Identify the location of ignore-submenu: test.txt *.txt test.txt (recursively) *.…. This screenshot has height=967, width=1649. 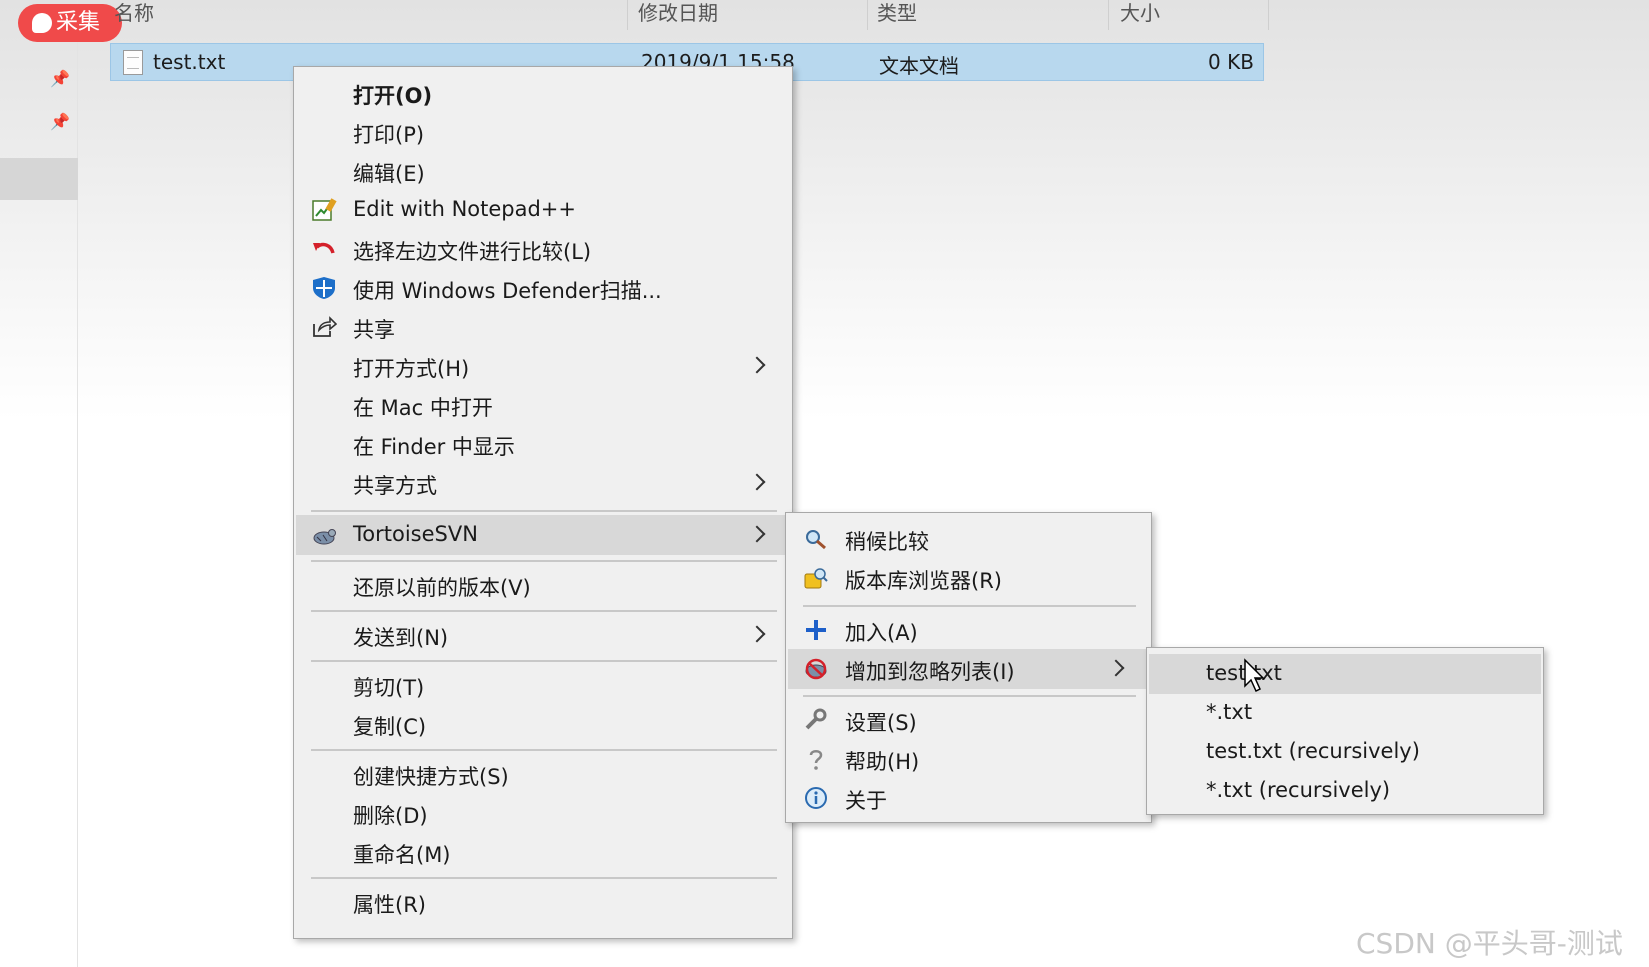
(1345, 731).